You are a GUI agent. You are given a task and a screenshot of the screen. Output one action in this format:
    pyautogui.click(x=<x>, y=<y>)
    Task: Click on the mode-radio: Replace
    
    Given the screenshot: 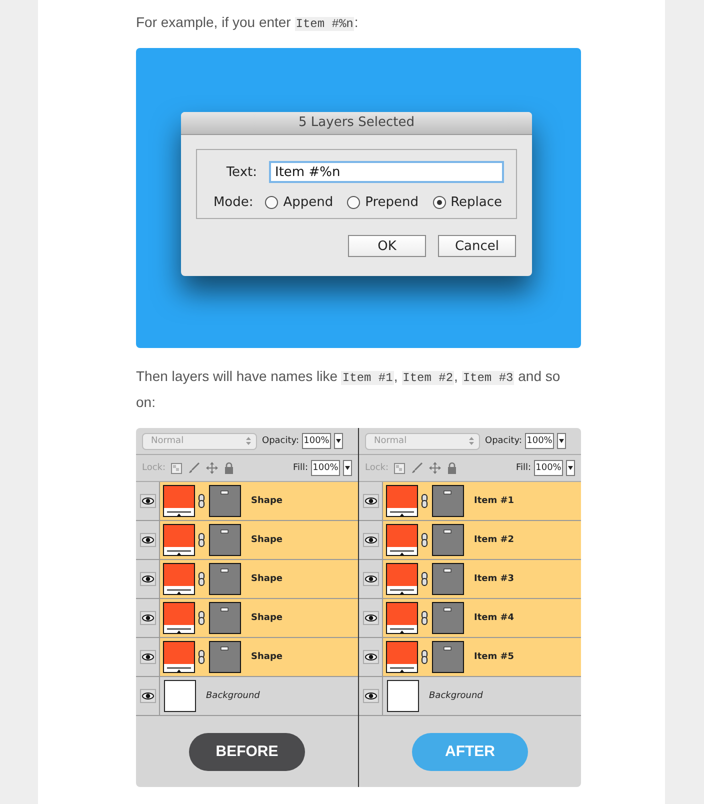 What is the action you would take?
    pyautogui.click(x=467, y=202)
    